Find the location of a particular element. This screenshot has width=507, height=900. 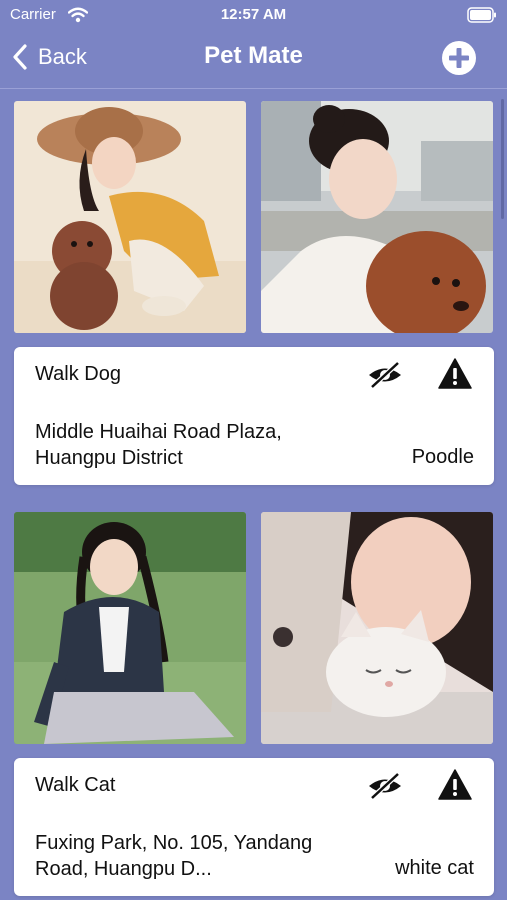

status-bar: Carrier 12:57 AM is located at coordinates (253, 15).